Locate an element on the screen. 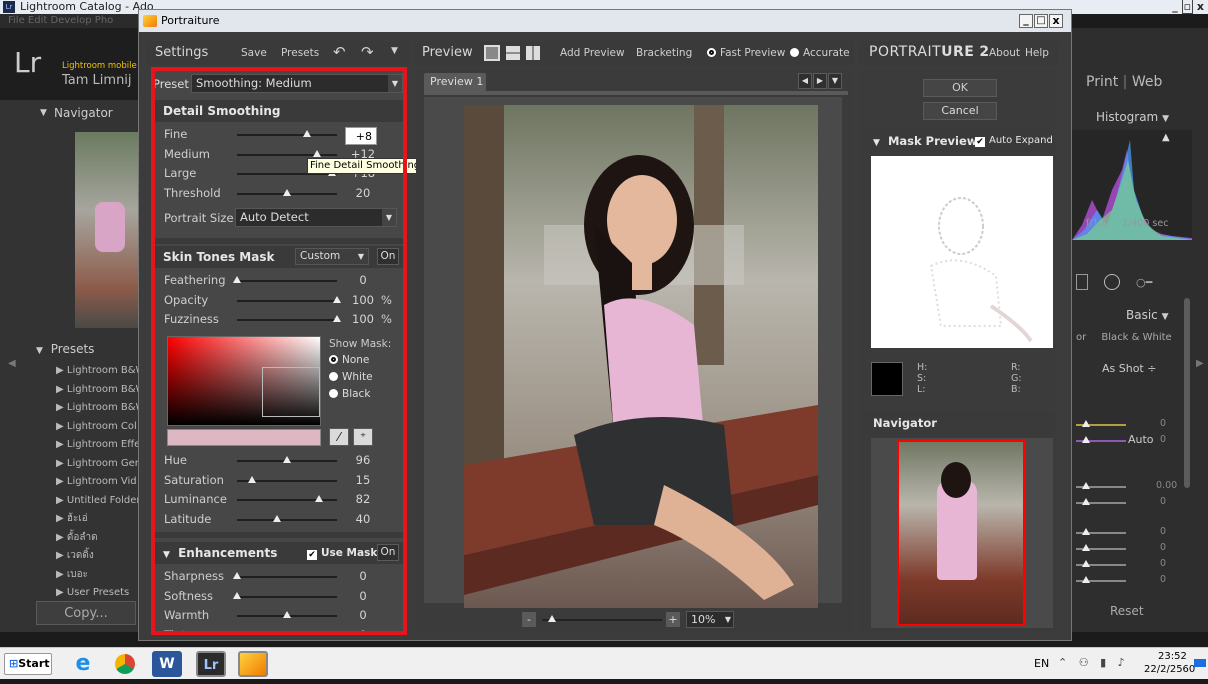 This screenshot has width=1208, height=684. portraiture-taskbar-icon is located at coordinates (253, 664).